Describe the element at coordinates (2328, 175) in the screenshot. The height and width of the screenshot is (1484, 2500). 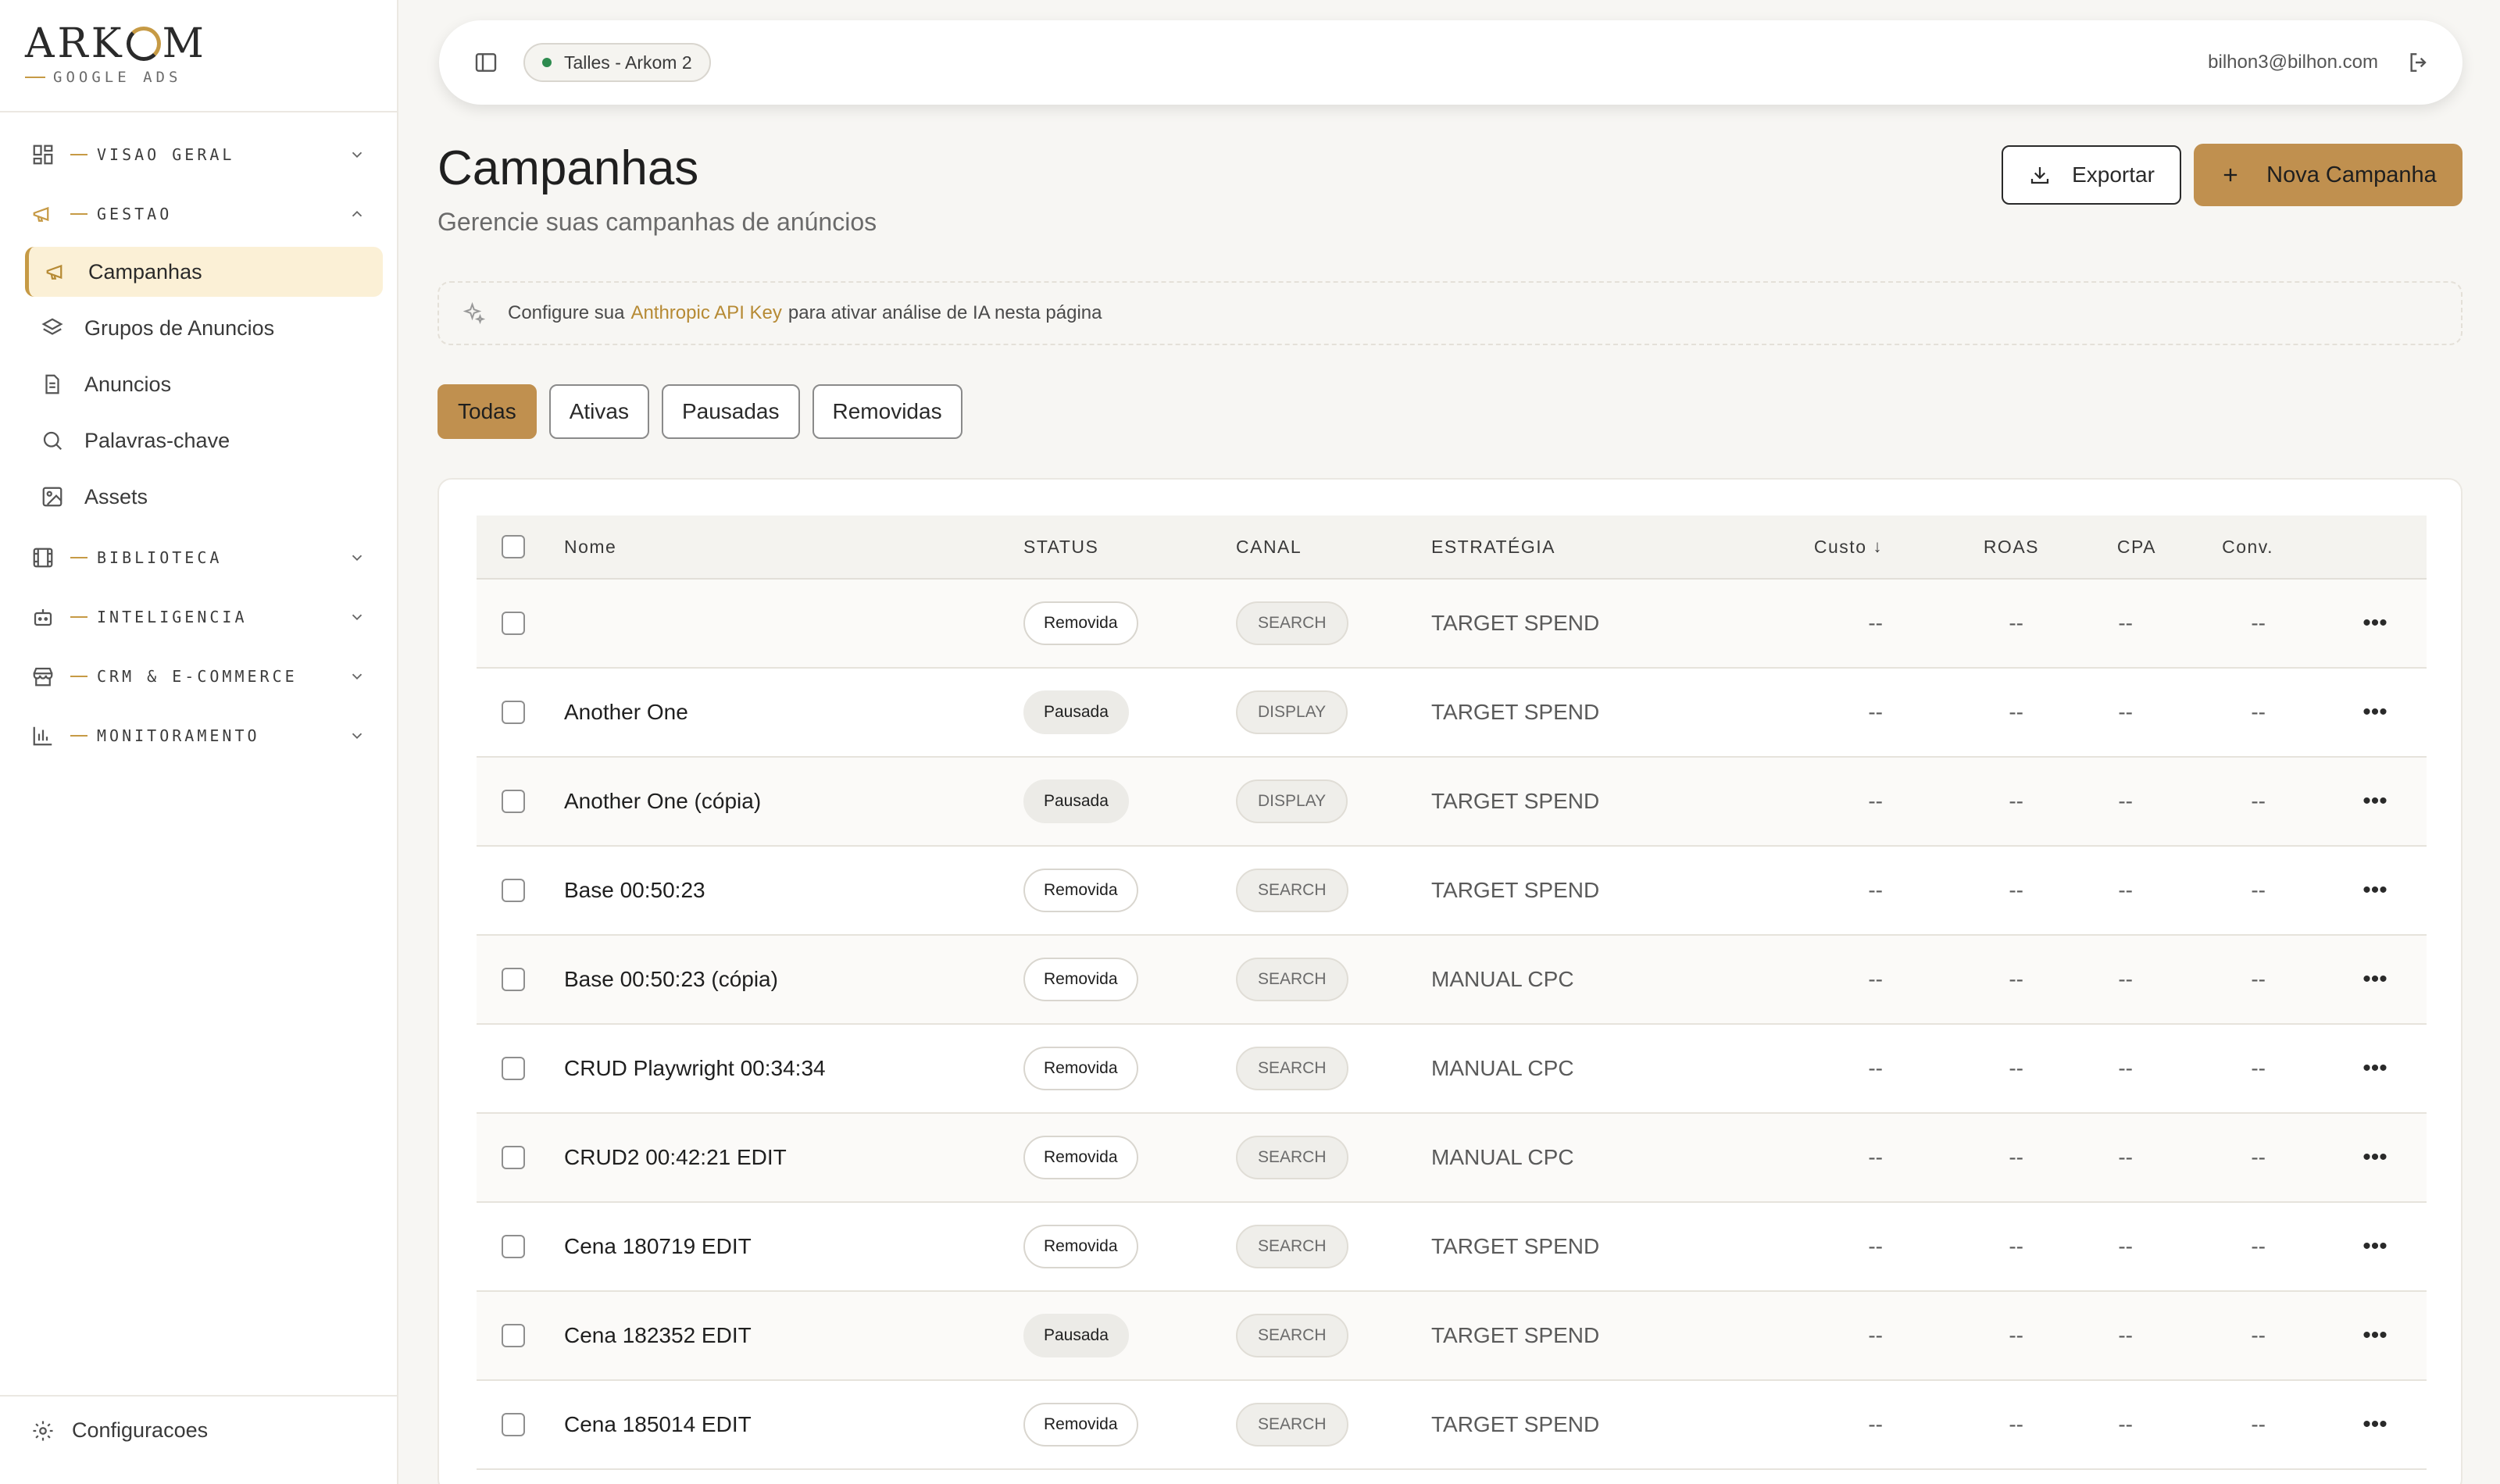
I see `new-campaign-button: Nova Campanha` at that location.